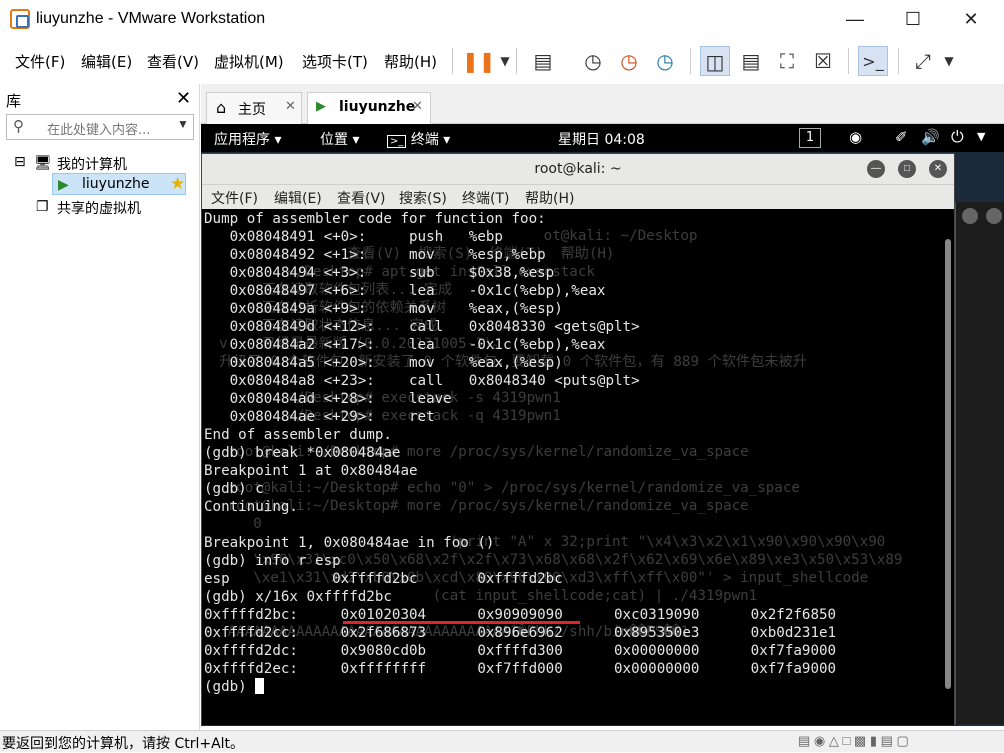 The width and height of the screenshot is (1004, 753). I want to click on tree-item-my-computer: 我的计算机, so click(92, 164).